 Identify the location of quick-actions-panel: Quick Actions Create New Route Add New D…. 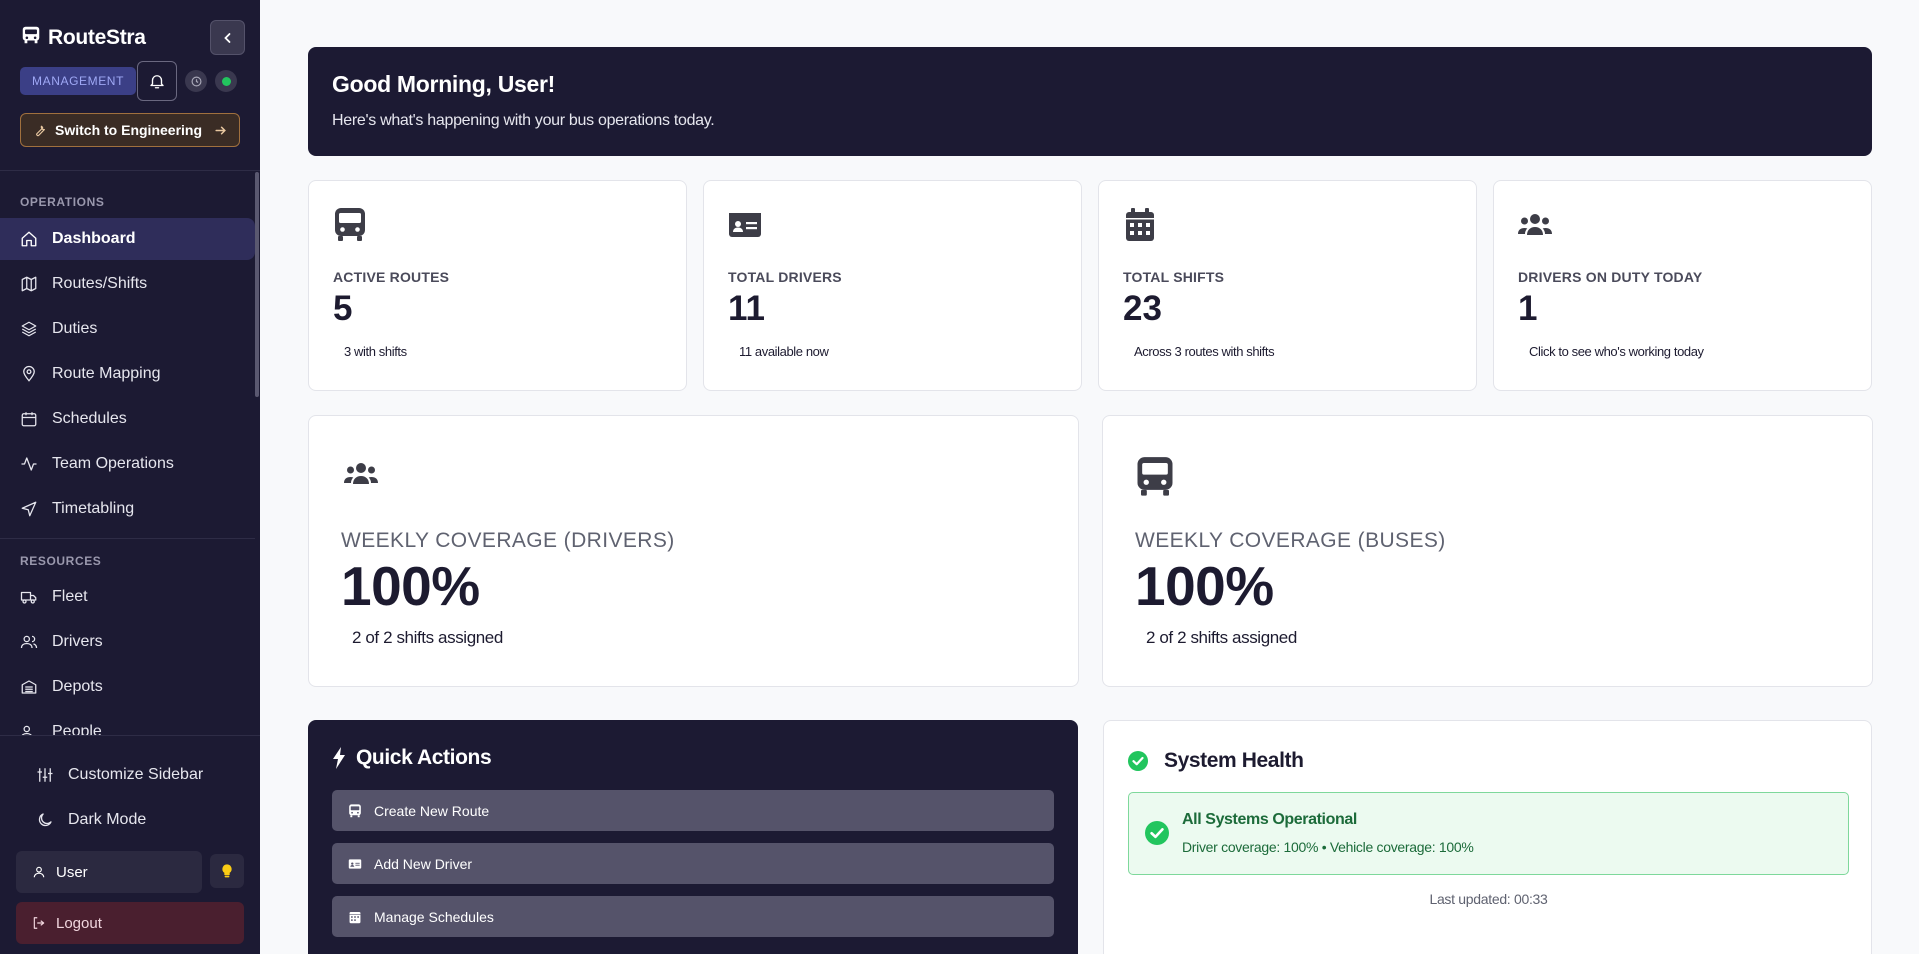
(693, 837).